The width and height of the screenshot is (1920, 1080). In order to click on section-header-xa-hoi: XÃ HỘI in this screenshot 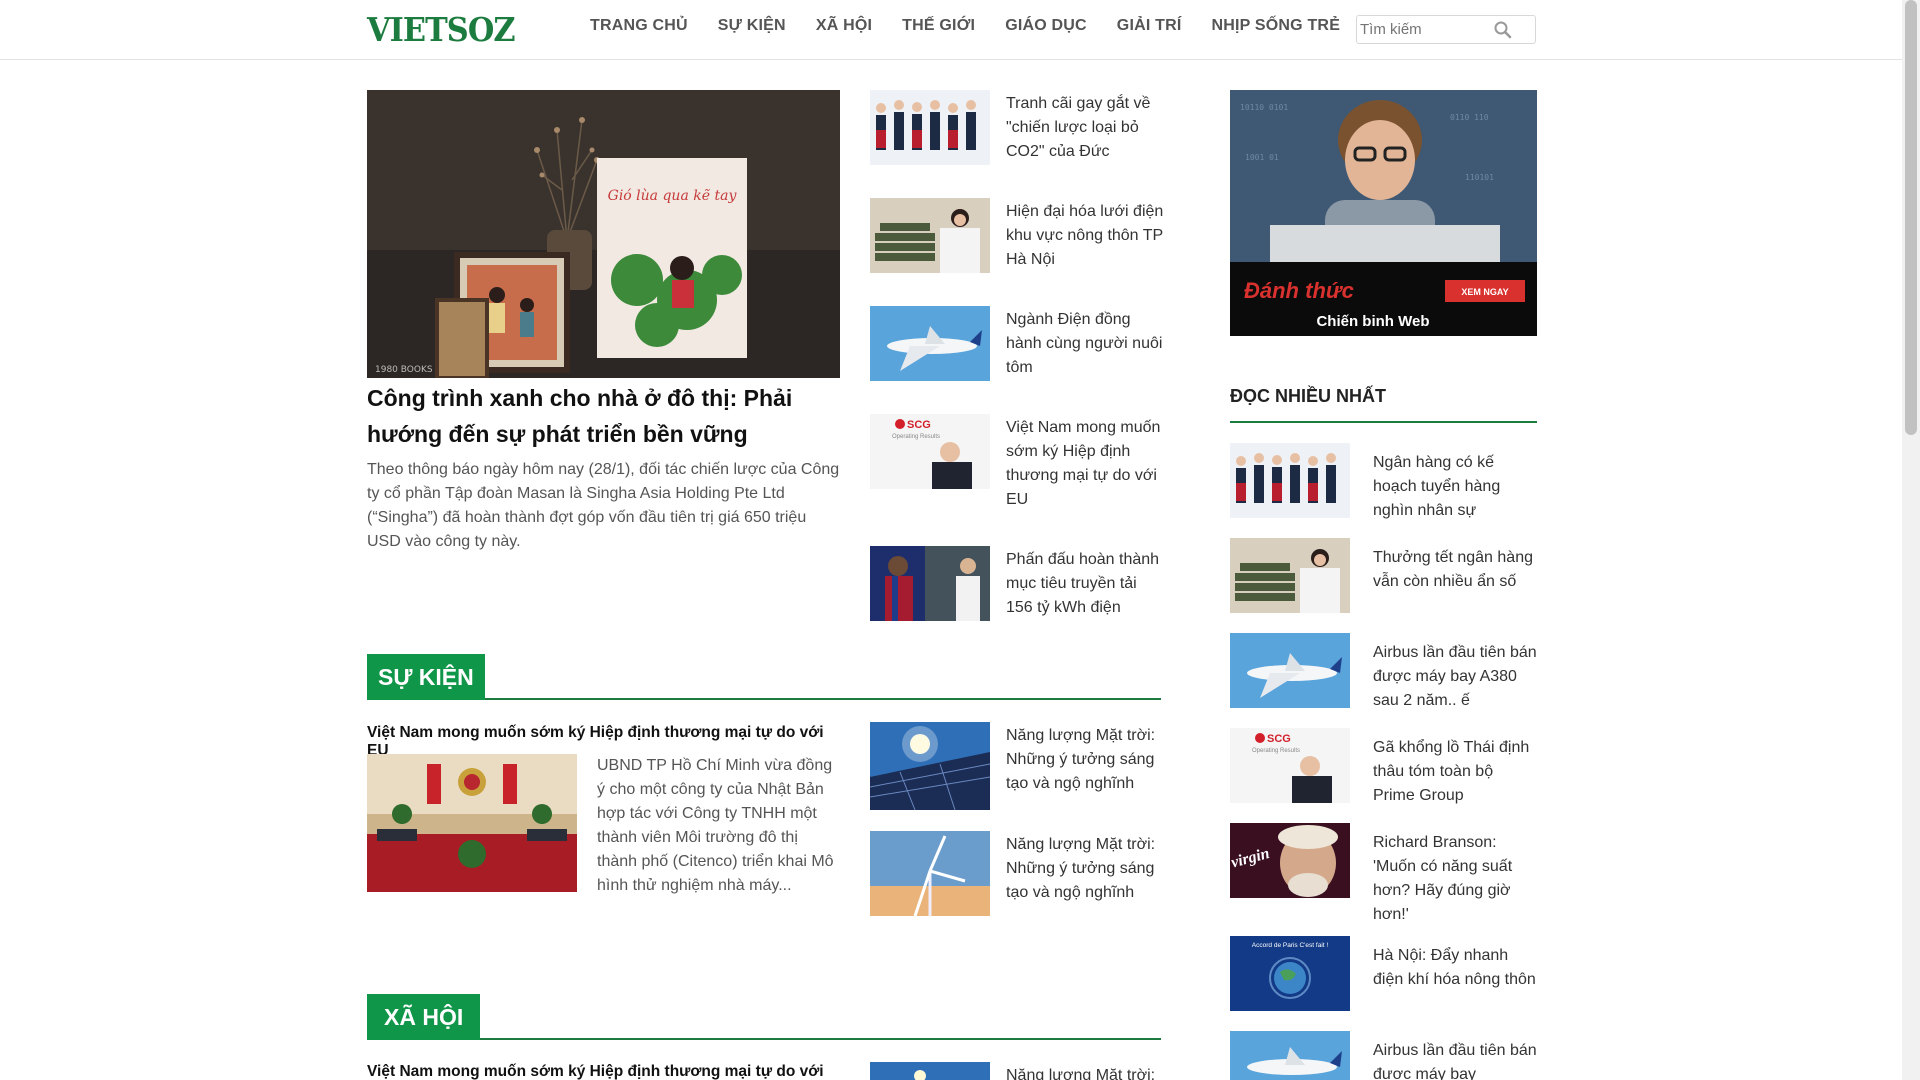, I will do `click(764, 1017)`.